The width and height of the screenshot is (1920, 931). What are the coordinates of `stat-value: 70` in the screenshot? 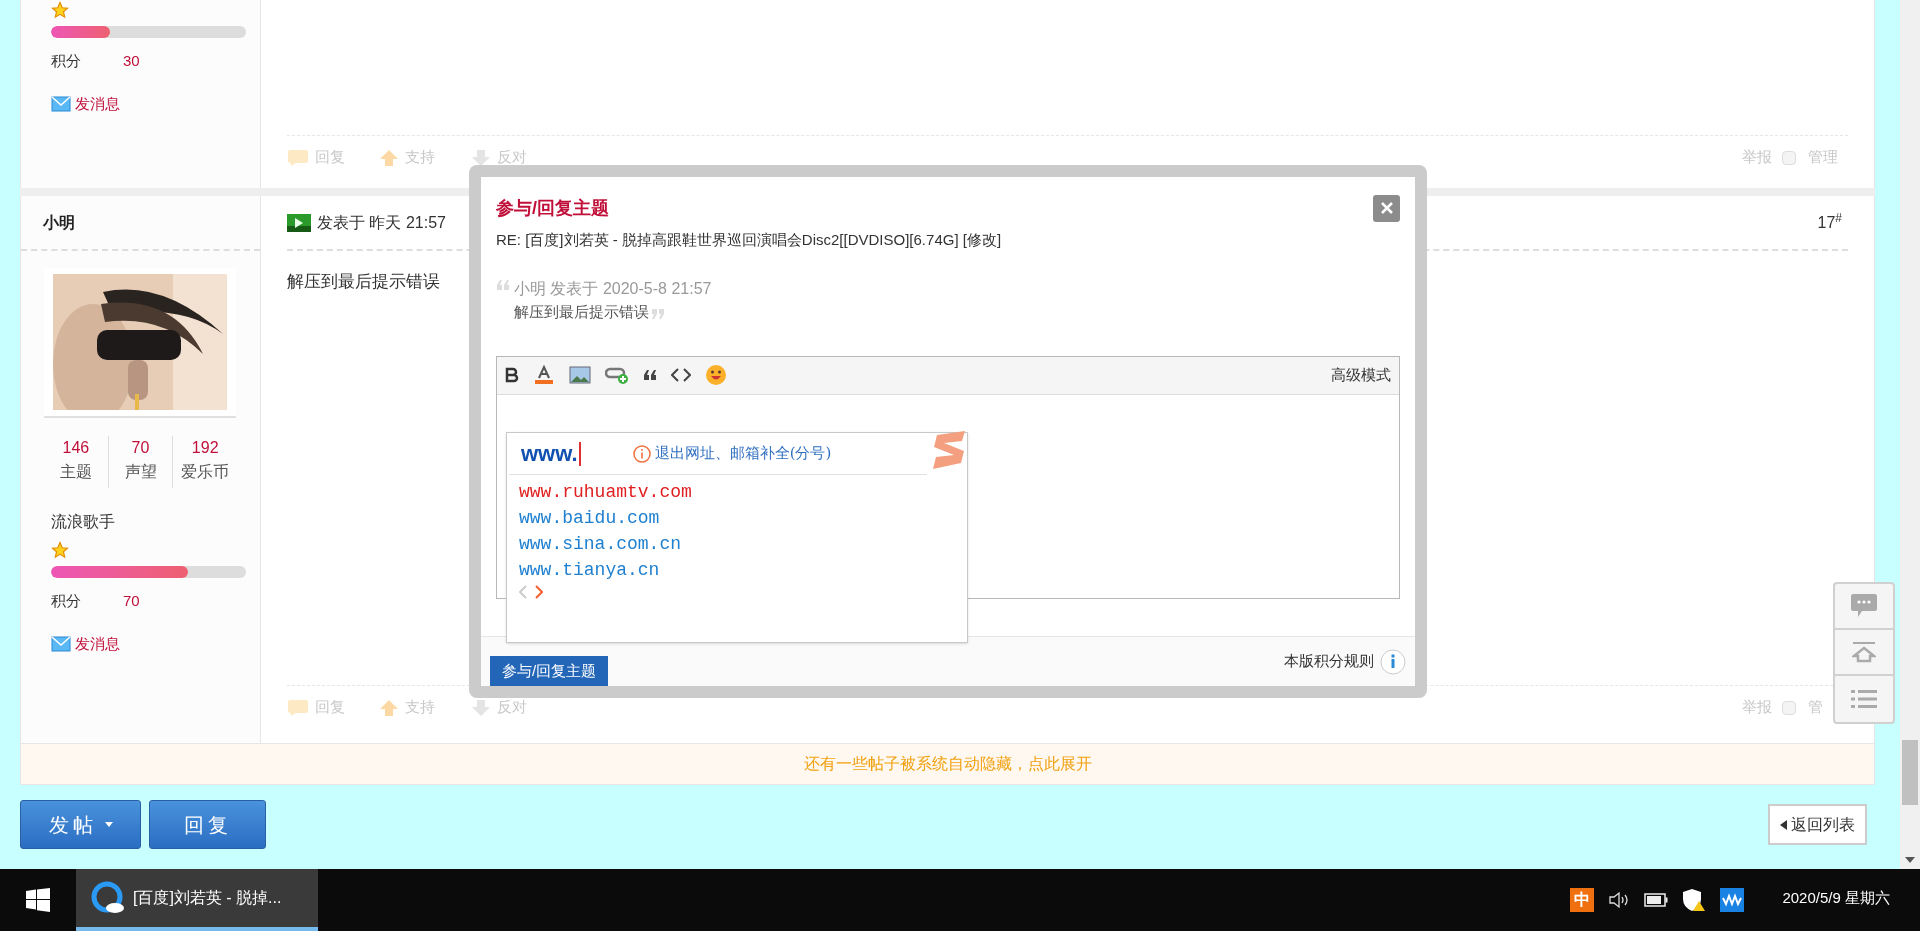 It's located at (140, 448).